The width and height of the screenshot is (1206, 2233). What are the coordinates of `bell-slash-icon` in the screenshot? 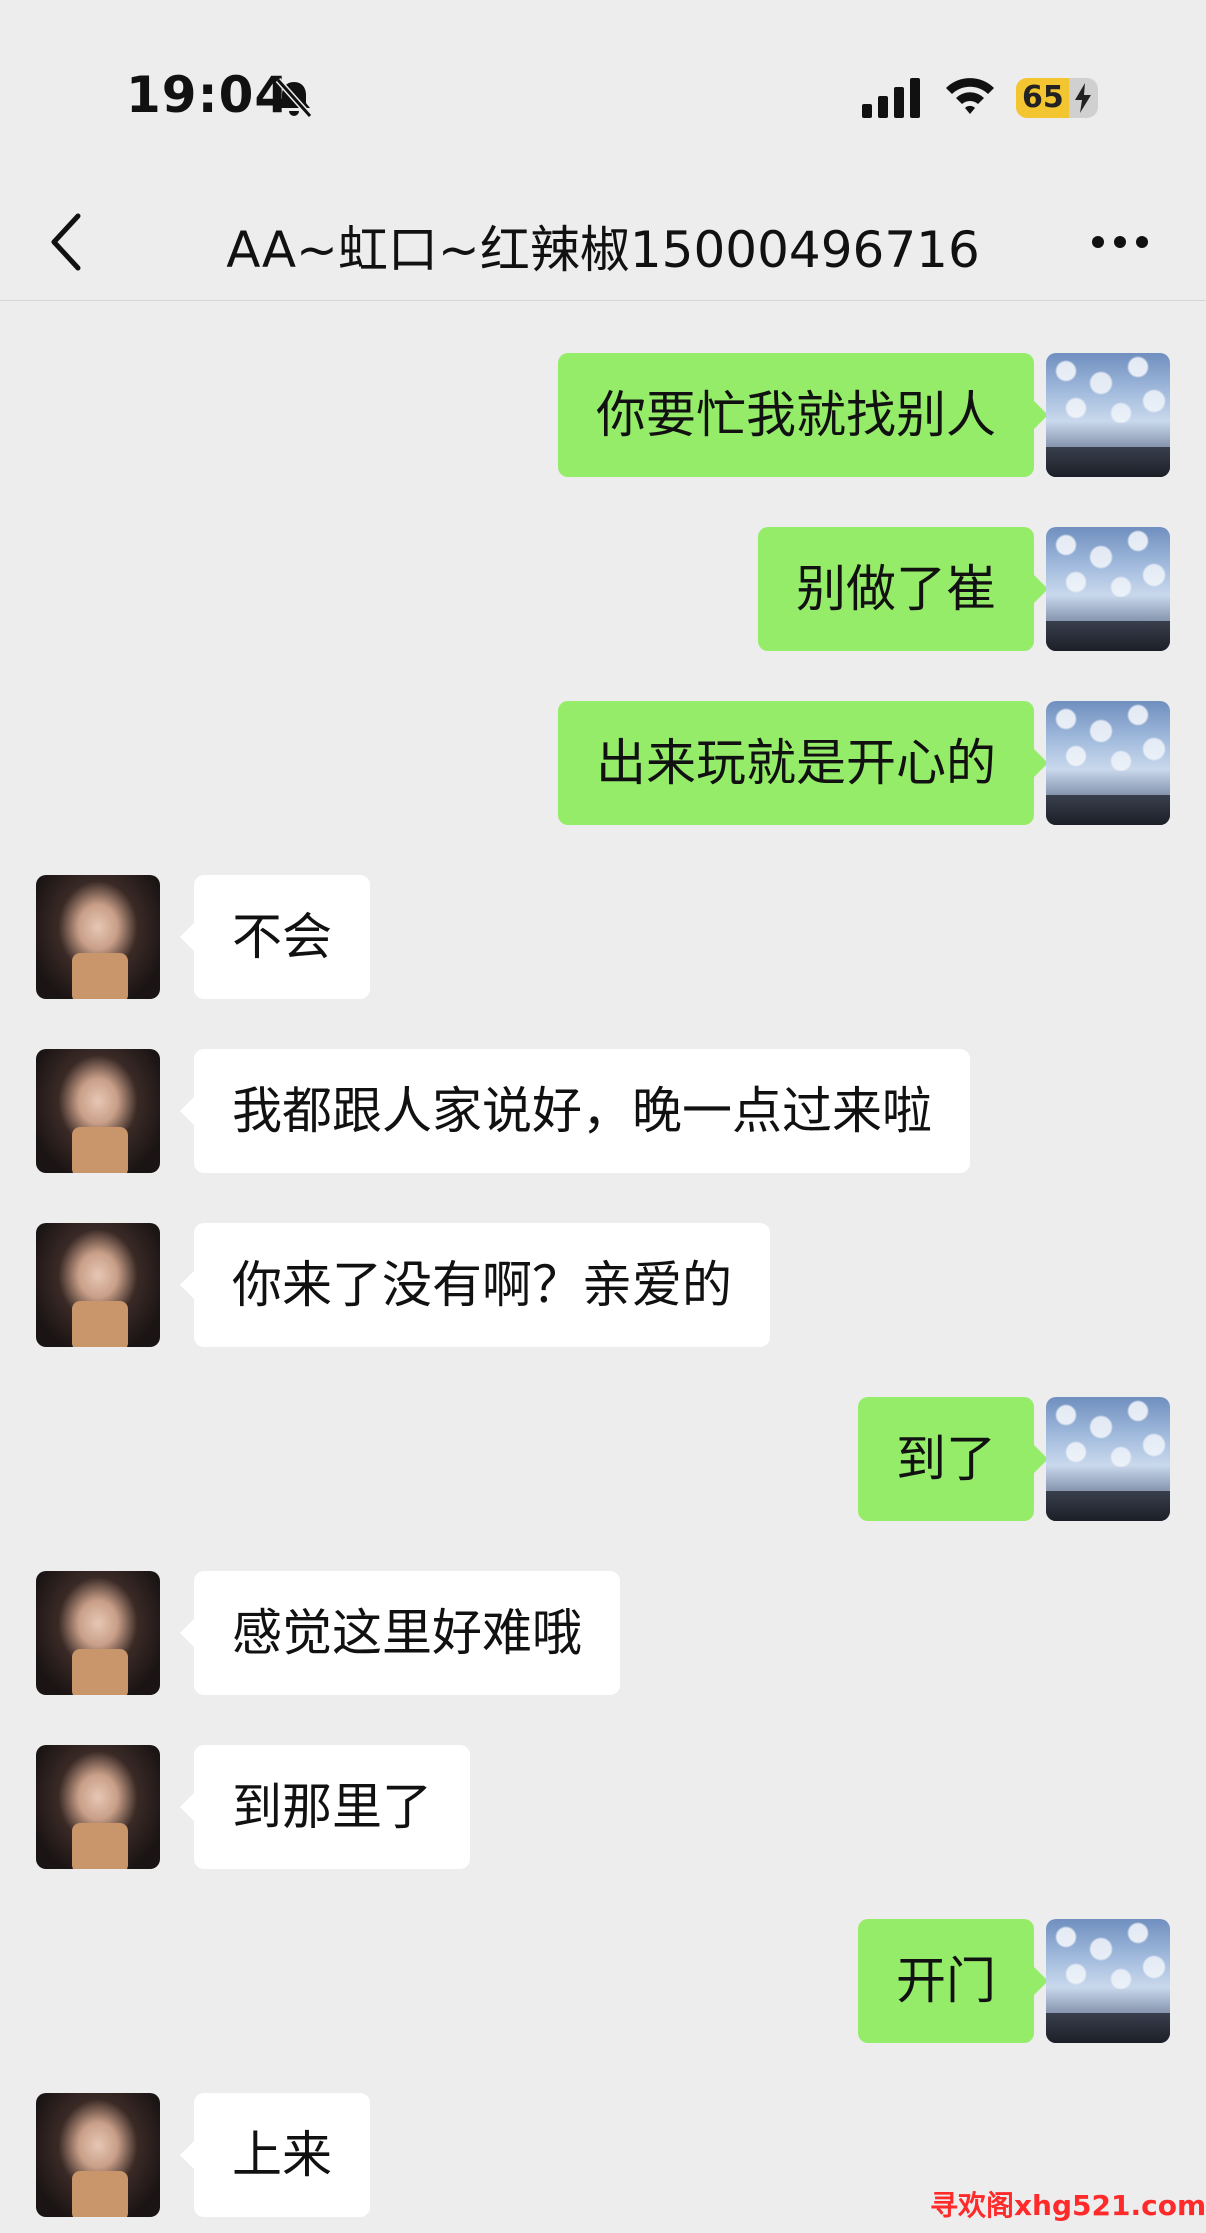 It's located at (294, 98).